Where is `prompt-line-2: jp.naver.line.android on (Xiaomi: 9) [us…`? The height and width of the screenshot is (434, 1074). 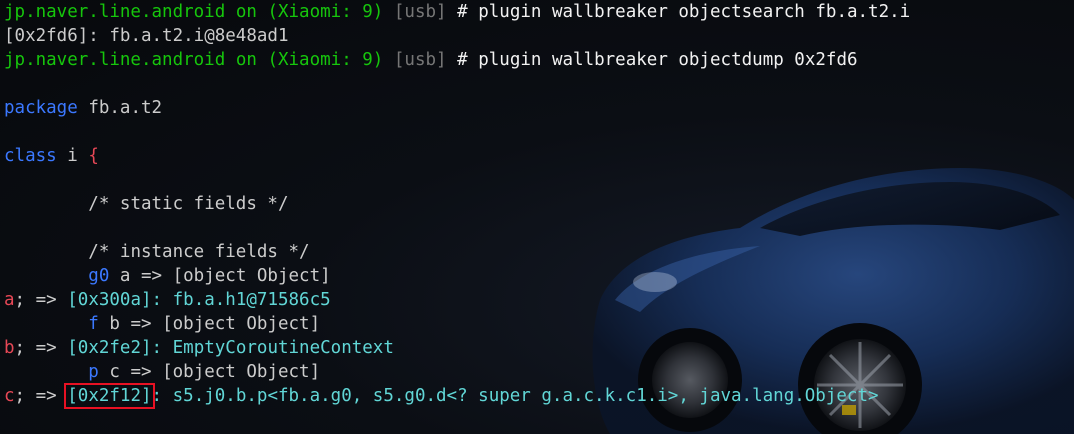
prompt-line-2: jp.naver.line.android on (Xiaomi: 9) [us… is located at coordinates (431, 60).